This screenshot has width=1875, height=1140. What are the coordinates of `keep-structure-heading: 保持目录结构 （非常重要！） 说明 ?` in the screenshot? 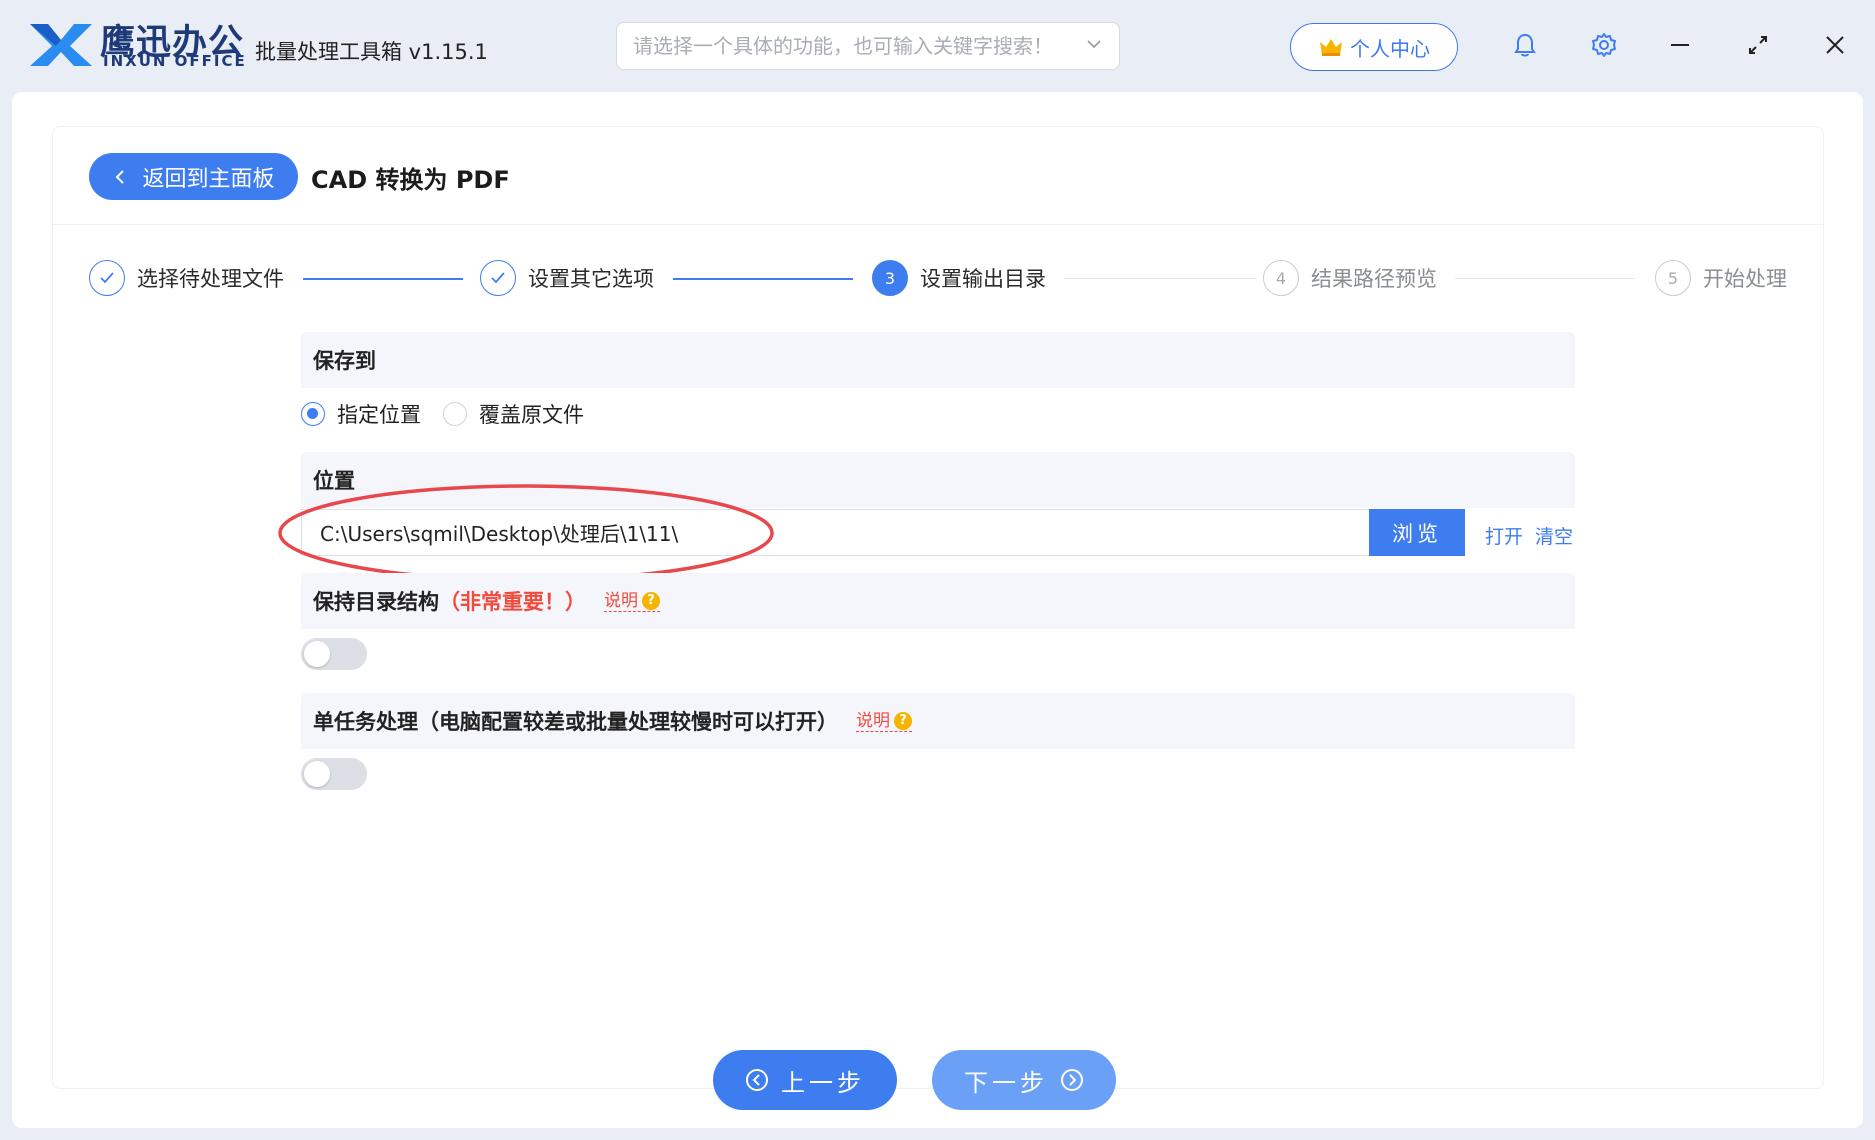 It's located at (938, 601).